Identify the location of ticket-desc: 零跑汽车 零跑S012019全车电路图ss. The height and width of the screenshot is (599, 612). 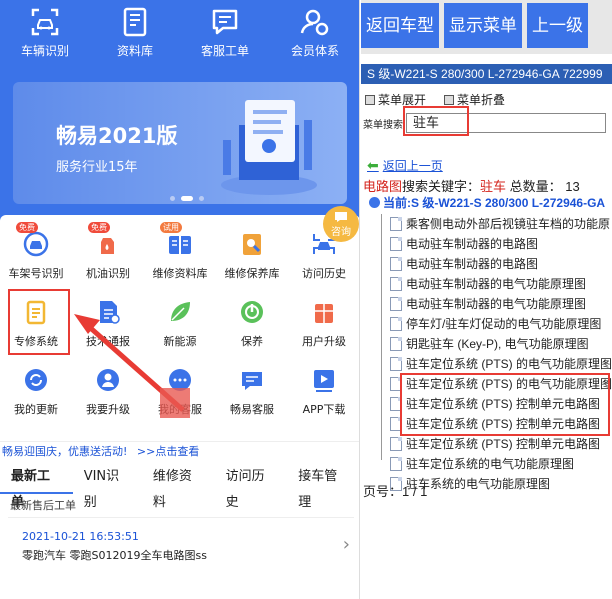
(114, 555).